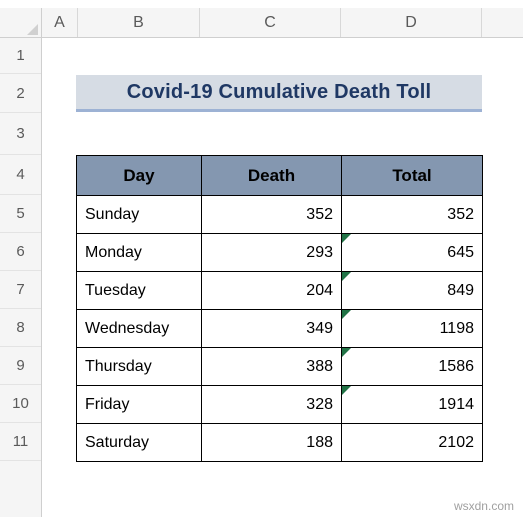 Image resolution: width=523 pixels, height=517 pixels. I want to click on row-header-9: 9, so click(20, 366).